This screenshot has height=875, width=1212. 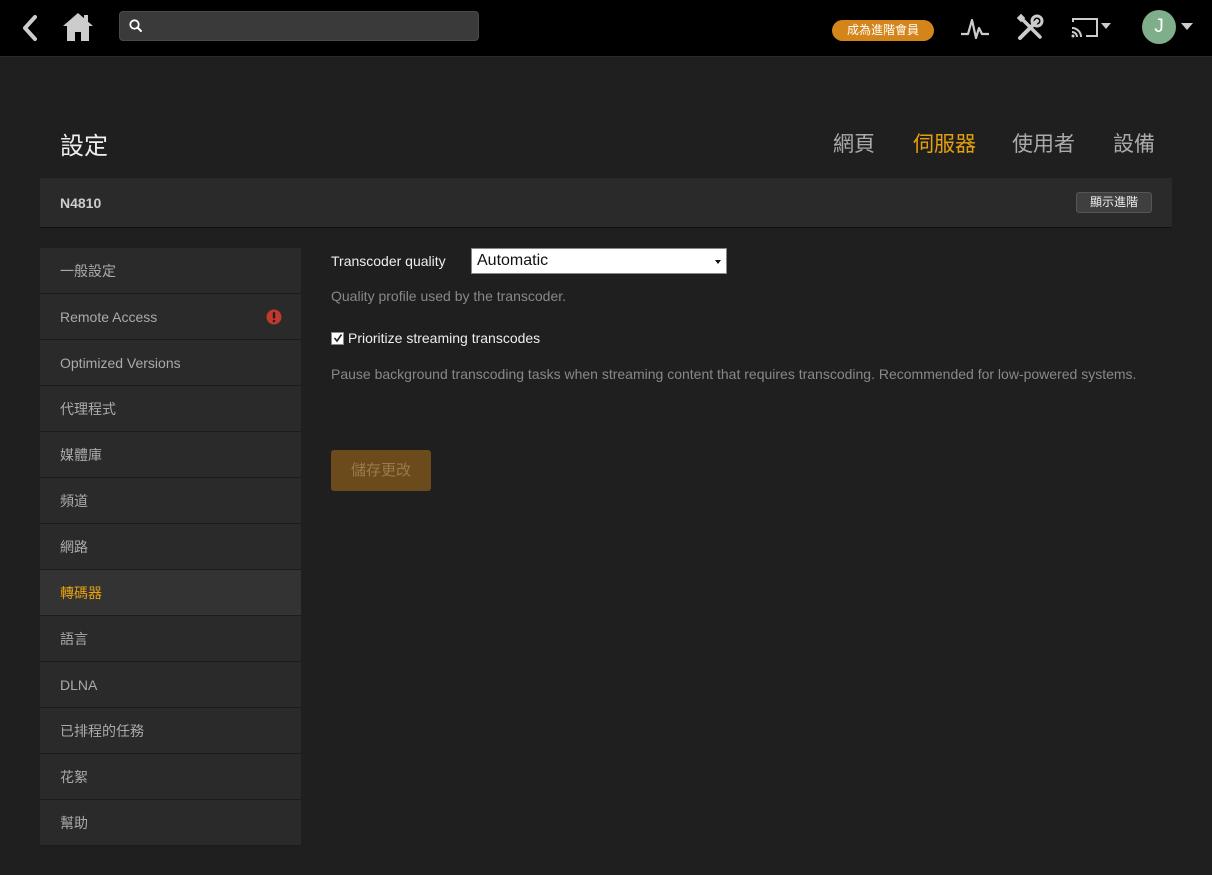 What do you see at coordinates (388, 261) in the screenshot?
I see `transcoder-quality-label: Transcoder quality` at bounding box center [388, 261].